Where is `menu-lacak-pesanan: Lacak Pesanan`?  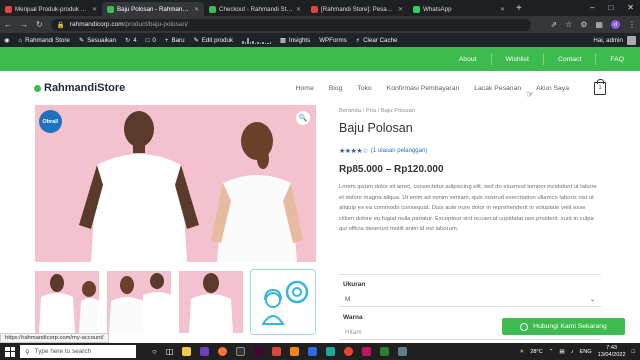
menu-lacak-pesanan: Lacak Pesanan is located at coordinates (497, 88).